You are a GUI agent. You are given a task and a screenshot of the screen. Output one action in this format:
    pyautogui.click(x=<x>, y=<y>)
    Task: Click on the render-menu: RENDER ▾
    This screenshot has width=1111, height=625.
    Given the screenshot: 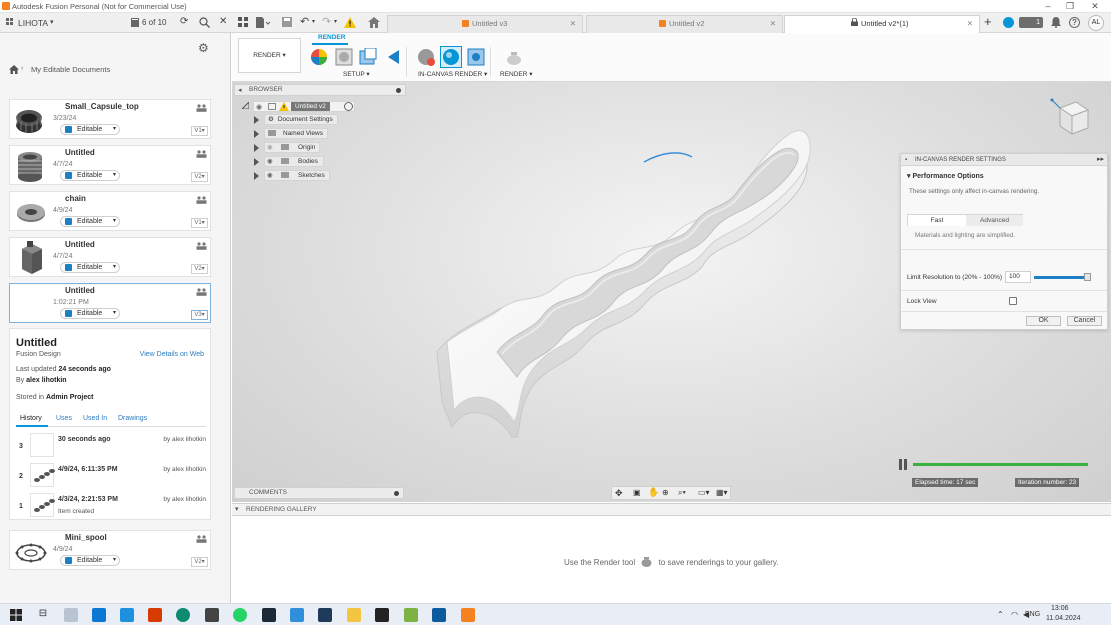 What is the action you would take?
    pyautogui.click(x=516, y=74)
    